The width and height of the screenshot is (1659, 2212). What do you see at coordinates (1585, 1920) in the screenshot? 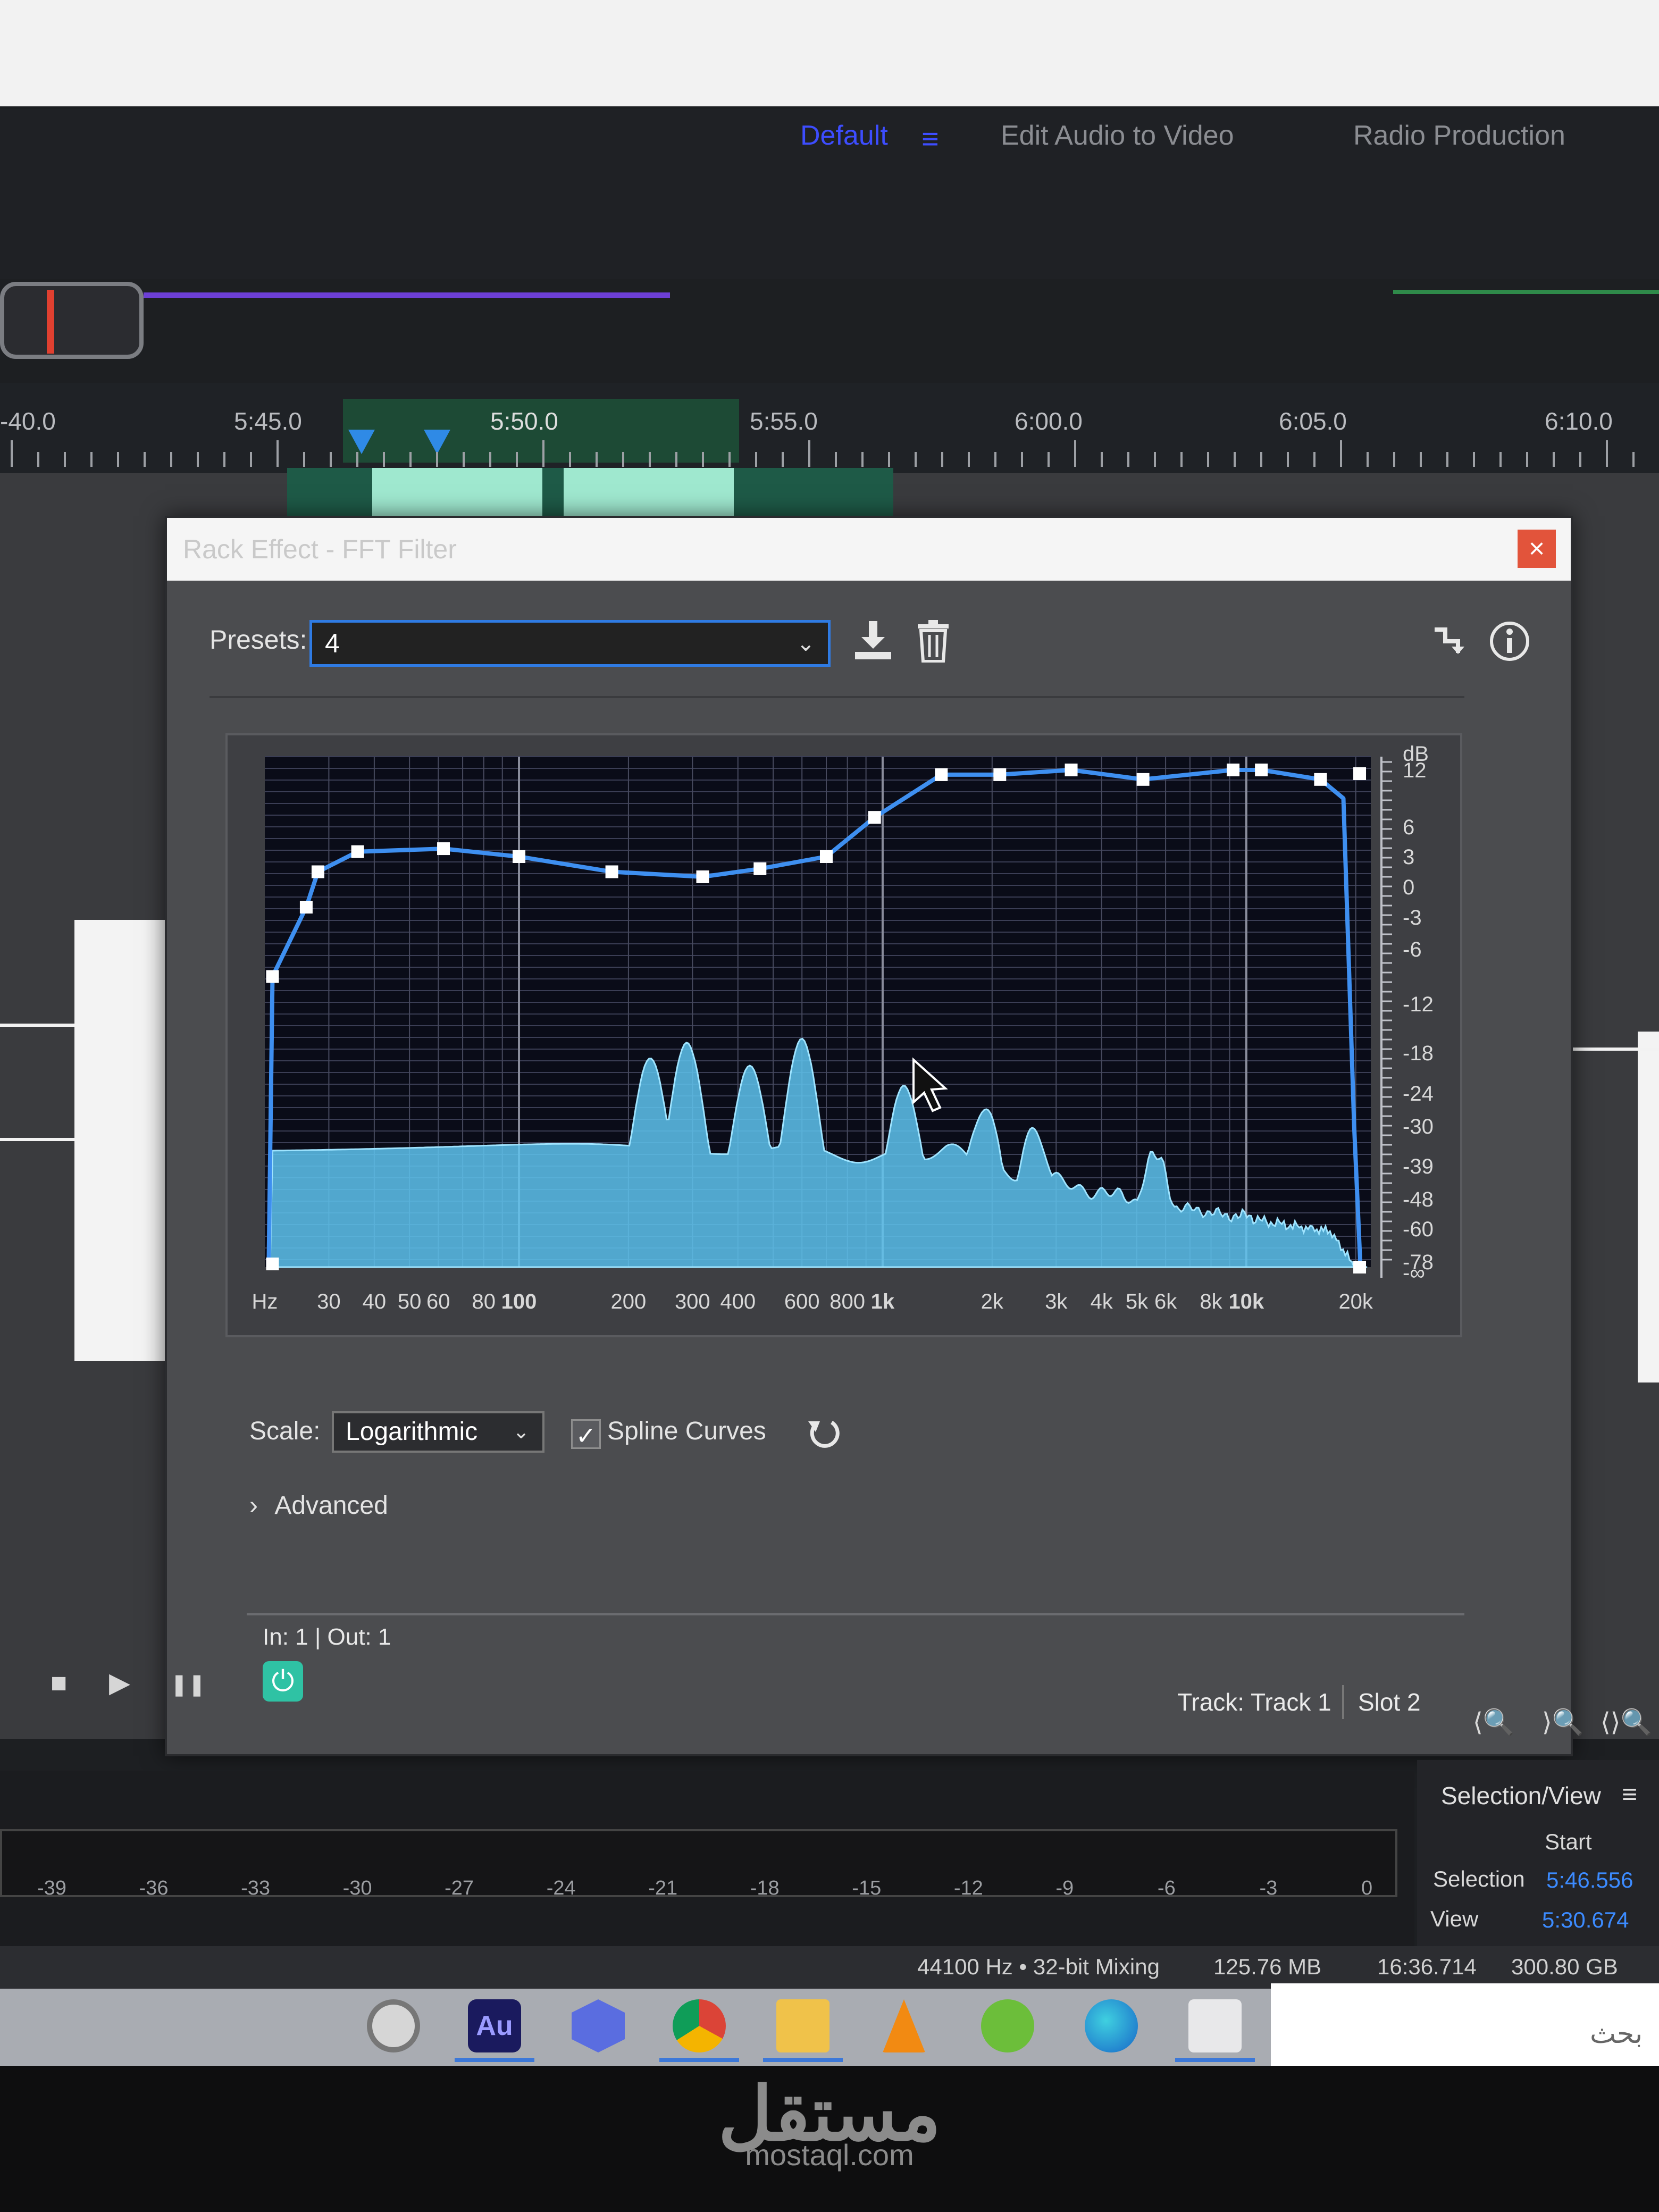
I see `view-start-field: 5:30.674` at bounding box center [1585, 1920].